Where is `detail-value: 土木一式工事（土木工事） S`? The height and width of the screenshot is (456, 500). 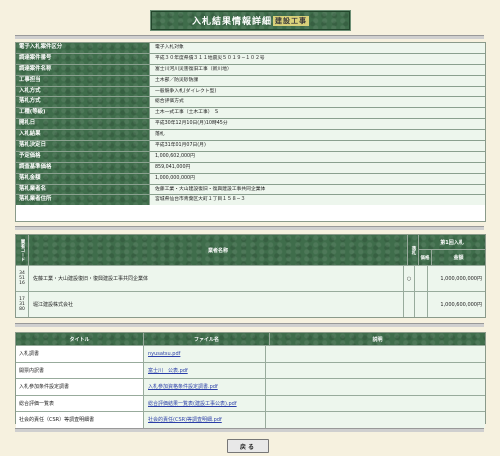
detail-value: 土木一式工事（土木工事） S is located at coordinates (317, 113).